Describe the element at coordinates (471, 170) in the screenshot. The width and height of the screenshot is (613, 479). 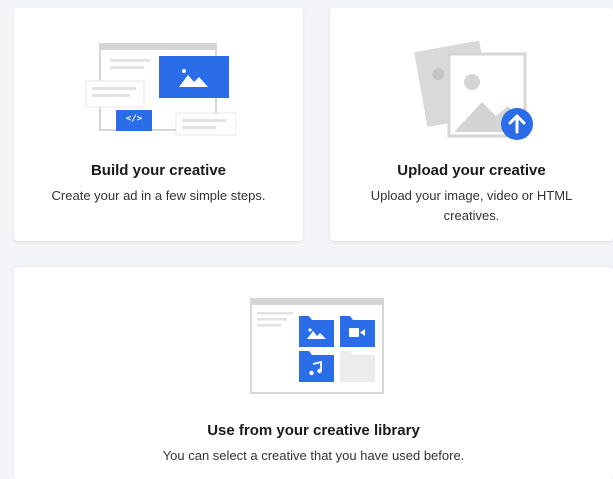
I see `upload-creative-title: Upload your creative` at that location.